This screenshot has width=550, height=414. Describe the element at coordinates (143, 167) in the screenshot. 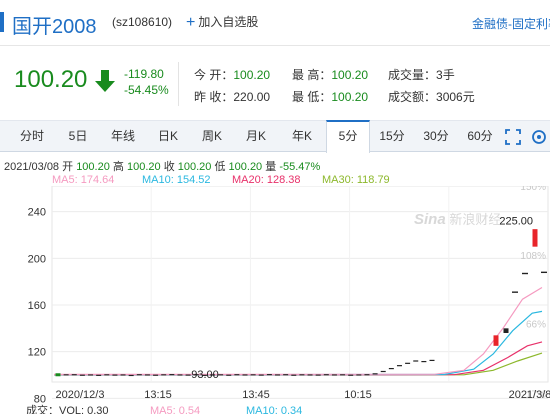

I see `readout-high: 100.20` at that location.